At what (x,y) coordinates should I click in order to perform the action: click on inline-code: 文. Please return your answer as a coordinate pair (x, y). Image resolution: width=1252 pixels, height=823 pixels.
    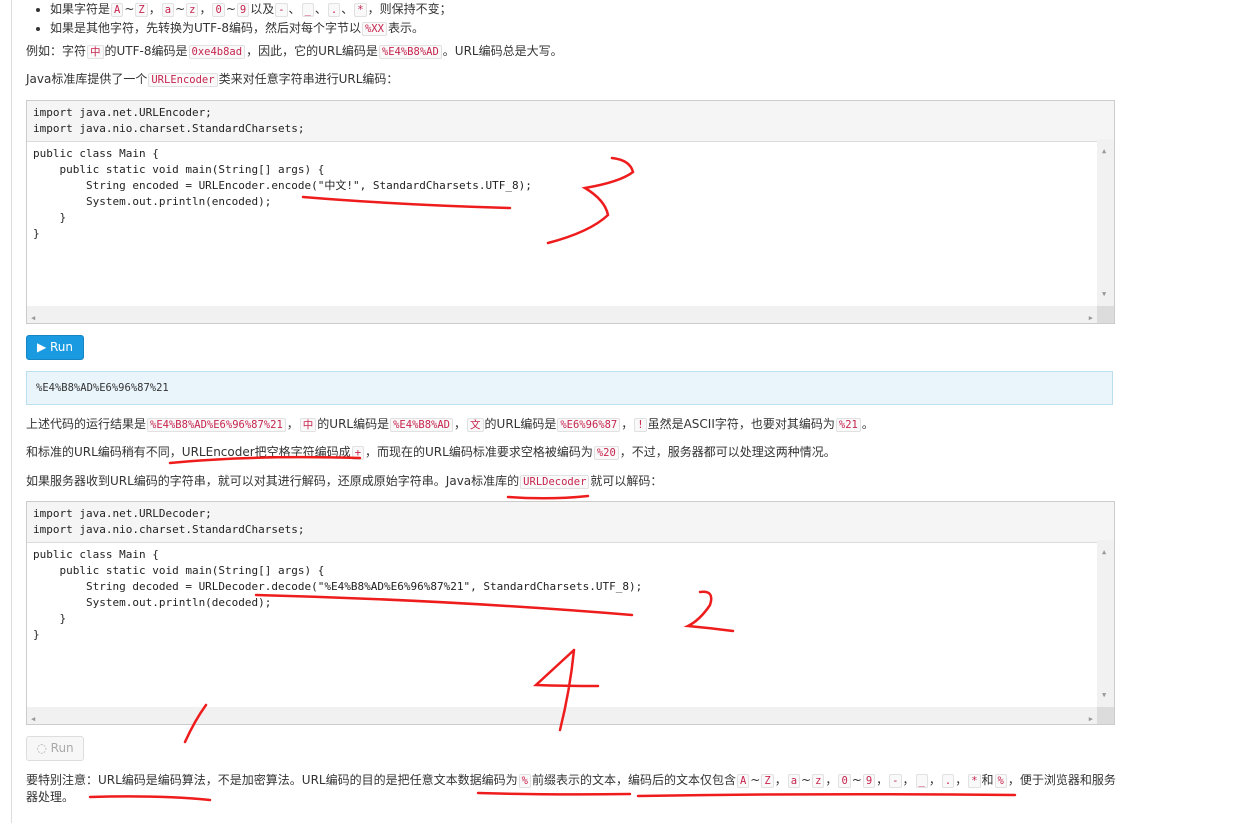
    Looking at the image, I should click on (475, 425).